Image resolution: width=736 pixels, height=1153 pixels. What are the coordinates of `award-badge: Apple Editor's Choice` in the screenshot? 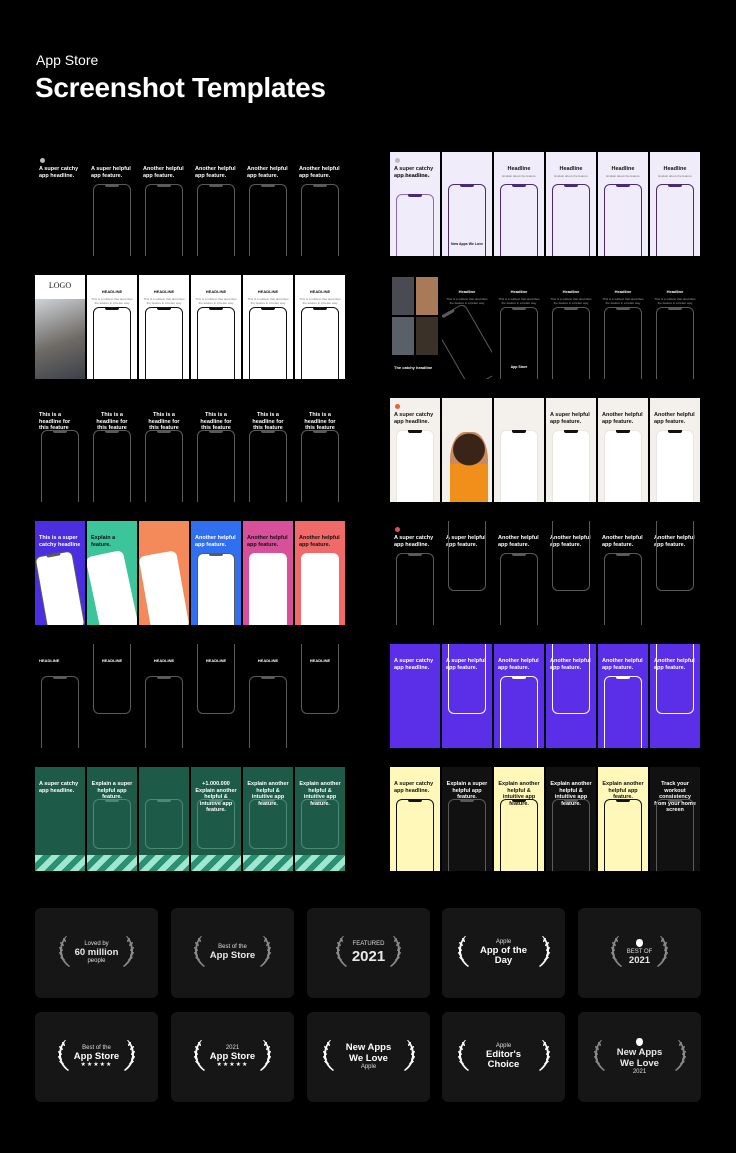 It's located at (503, 1057).